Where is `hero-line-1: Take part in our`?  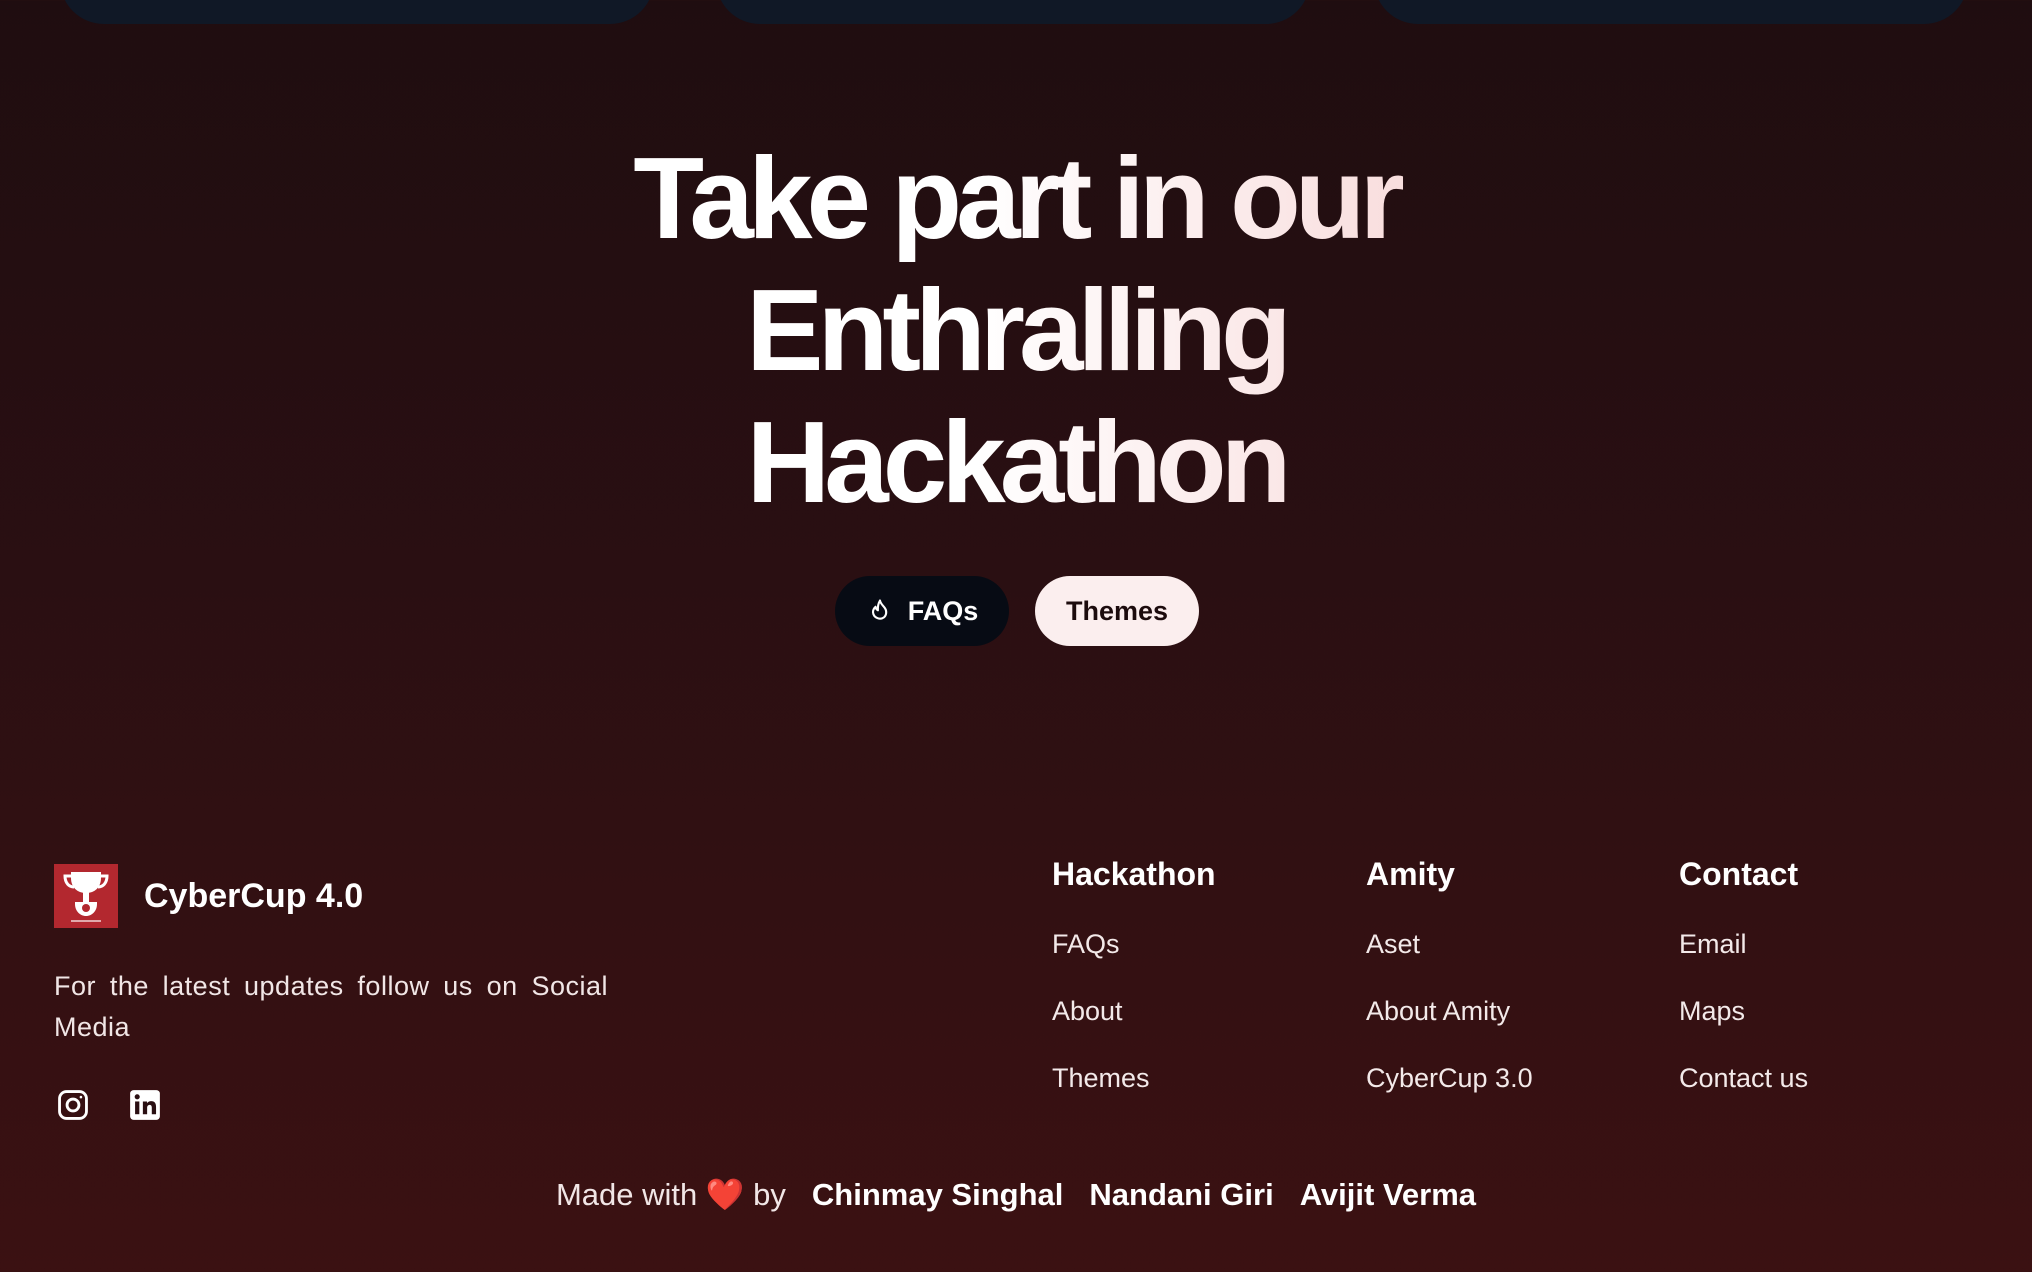 hero-line-1: Take part in our is located at coordinates (1016, 198).